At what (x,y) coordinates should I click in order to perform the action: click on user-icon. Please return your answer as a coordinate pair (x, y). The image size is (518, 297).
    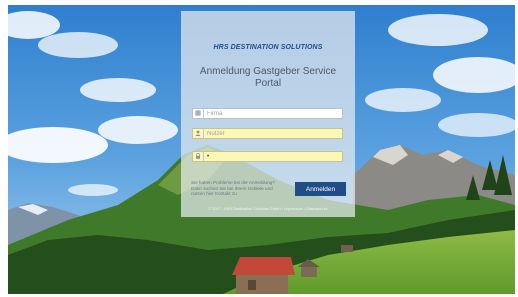
    Looking at the image, I should click on (198, 133).